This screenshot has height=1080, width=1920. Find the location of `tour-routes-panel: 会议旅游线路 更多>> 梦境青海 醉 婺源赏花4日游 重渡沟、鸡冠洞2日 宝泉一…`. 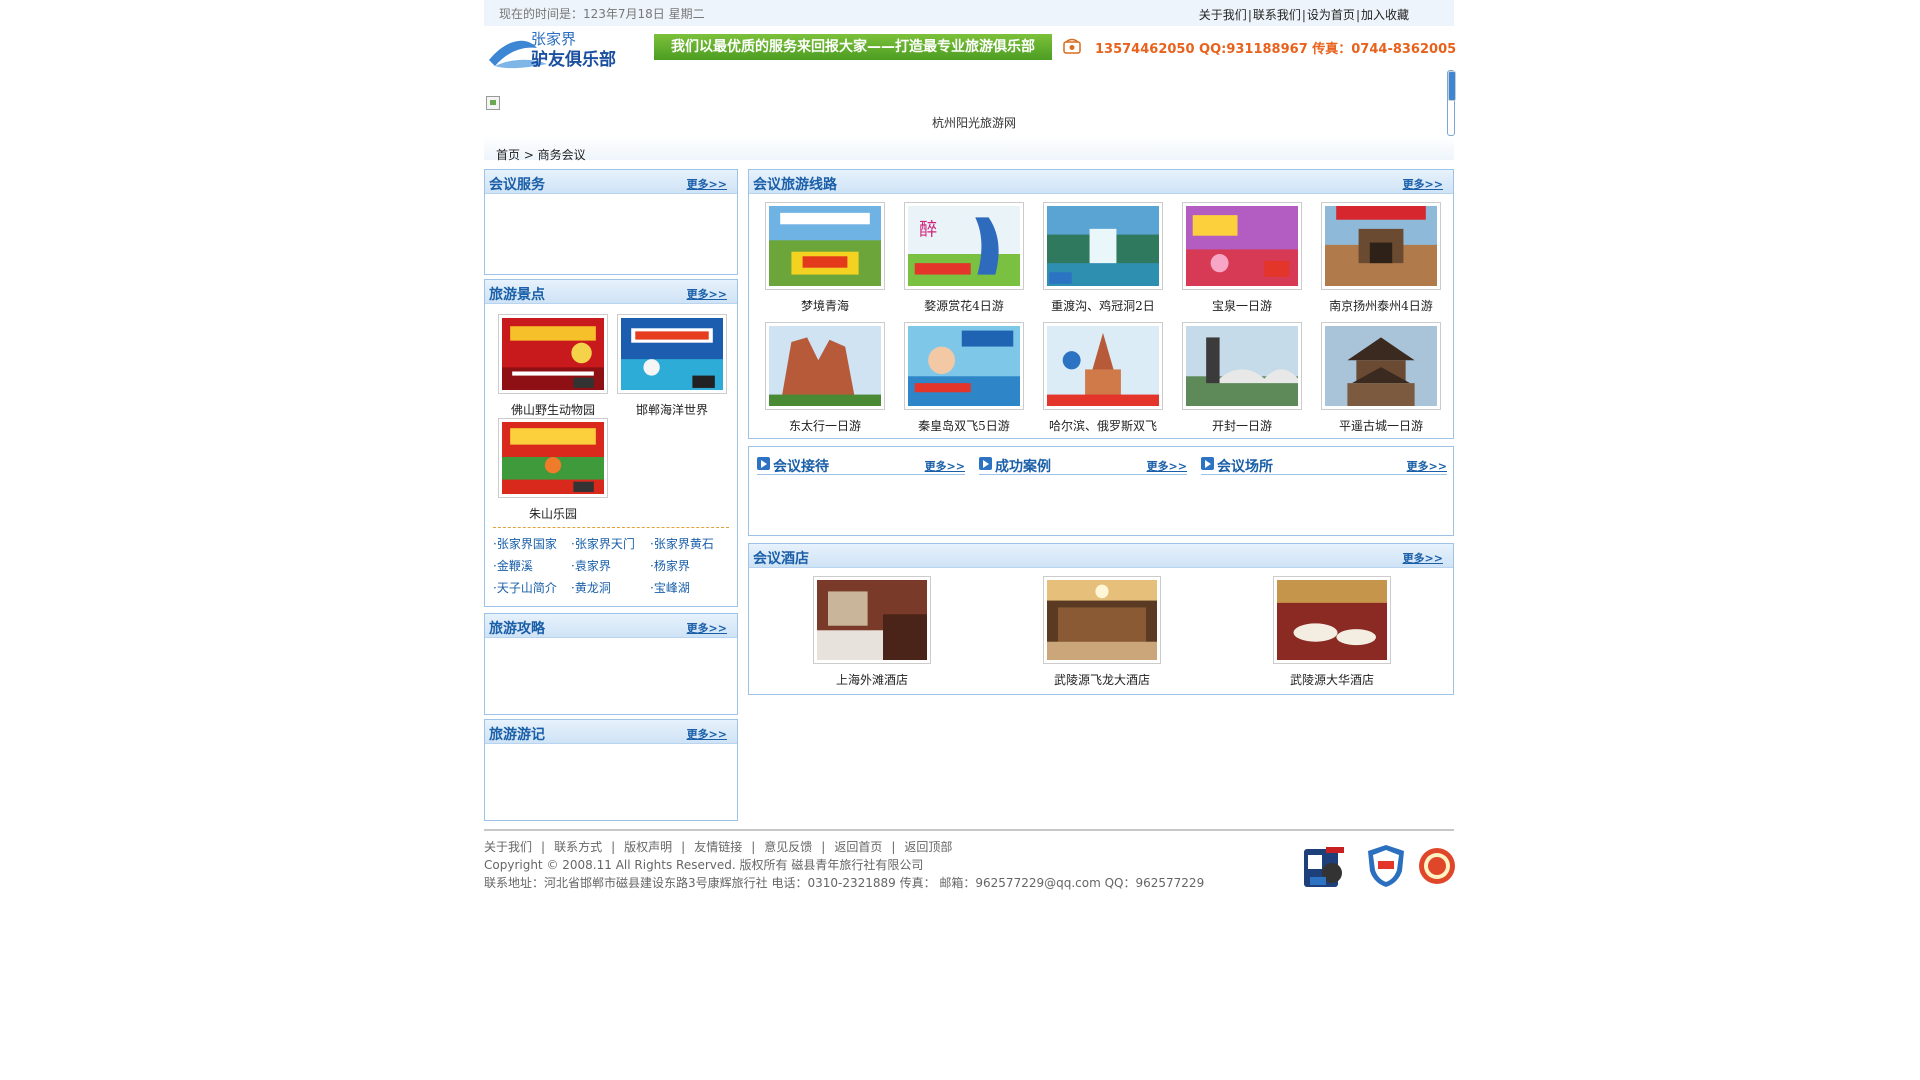

tour-routes-panel: 会议旅游线路 更多>> 梦境青海 醉 婺源赏花4日游 重渡沟、鸡冠洞2日 宝泉一… is located at coordinates (1101, 304).